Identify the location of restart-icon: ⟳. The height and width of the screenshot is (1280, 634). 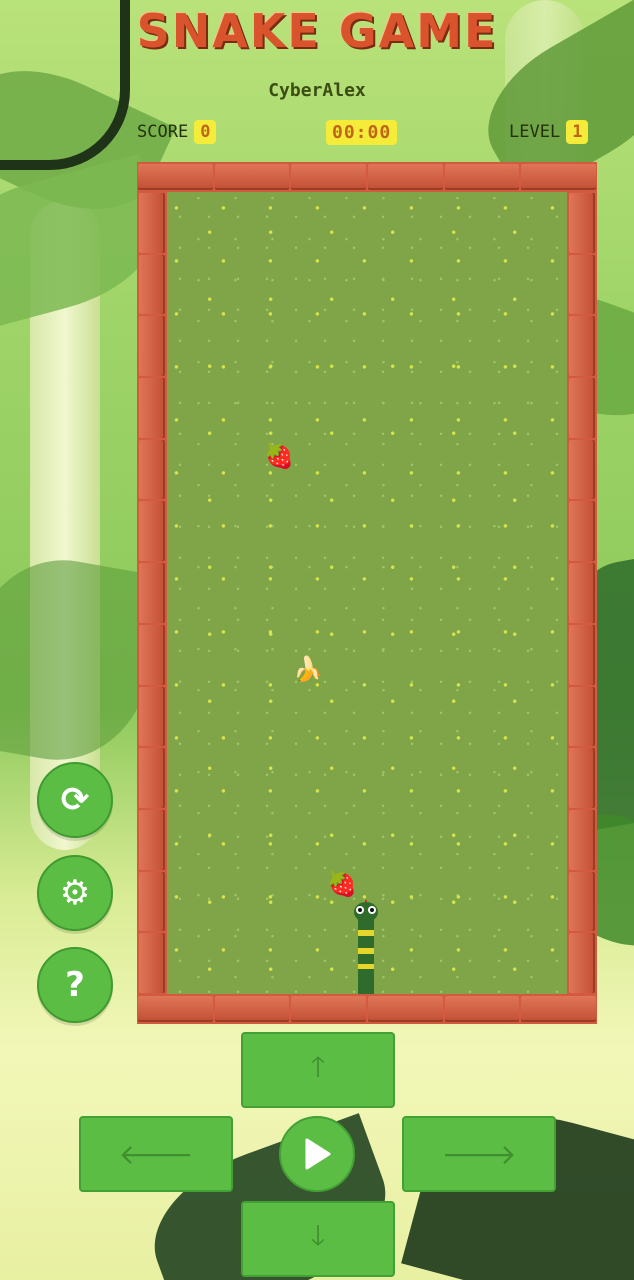
(75, 800).